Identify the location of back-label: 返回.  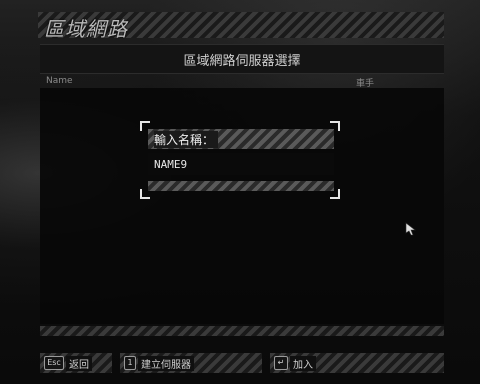
(79, 363).